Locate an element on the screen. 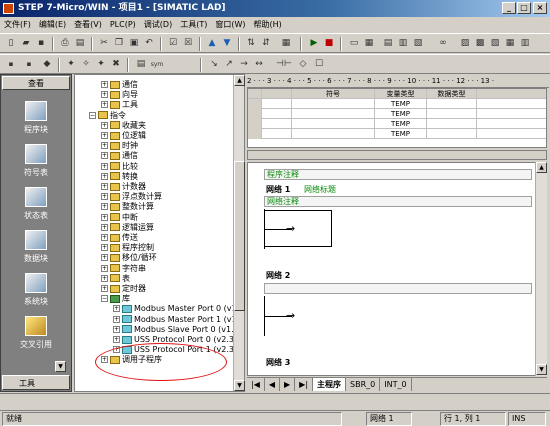 Image resolution: width=550 pixels, height=426 pixels. box-icon: ☐ is located at coordinates (319, 64).